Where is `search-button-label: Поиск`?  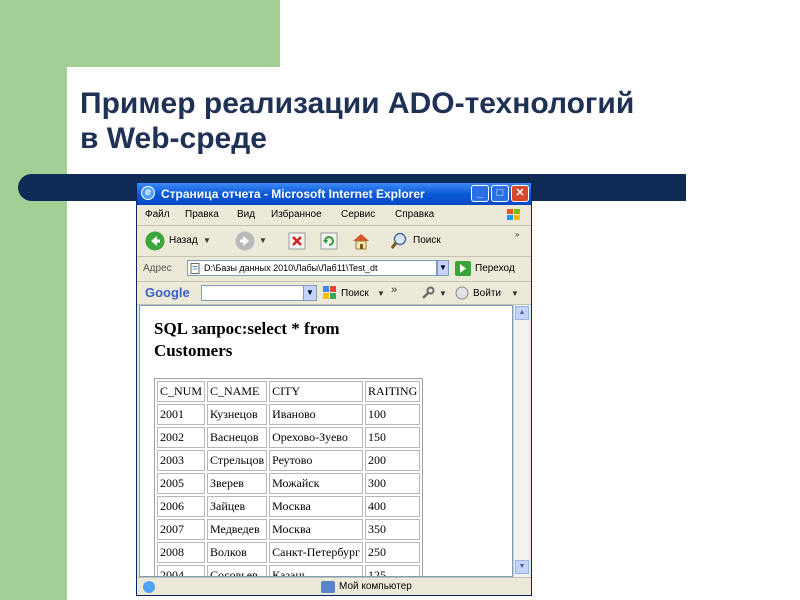
search-button-label: Поиск is located at coordinates (427, 240).